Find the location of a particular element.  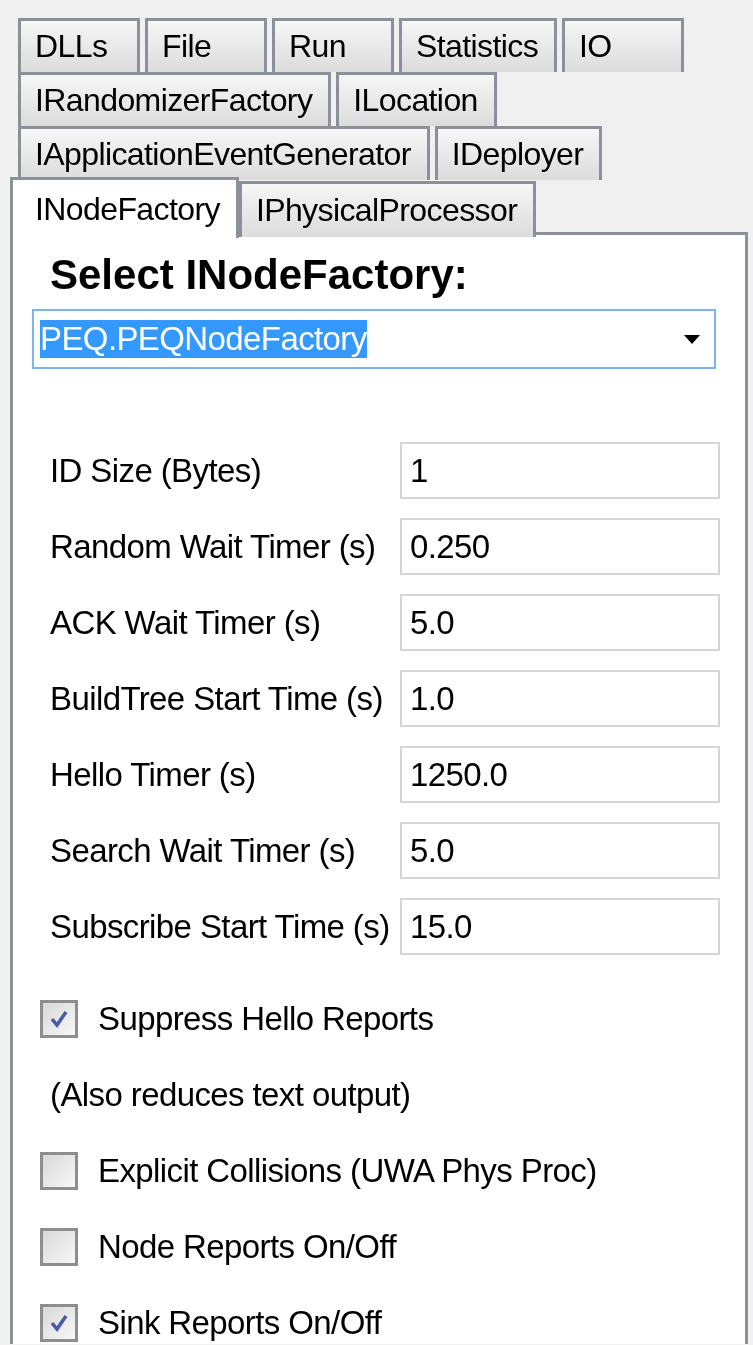

tab: Run is located at coordinates (333, 45).